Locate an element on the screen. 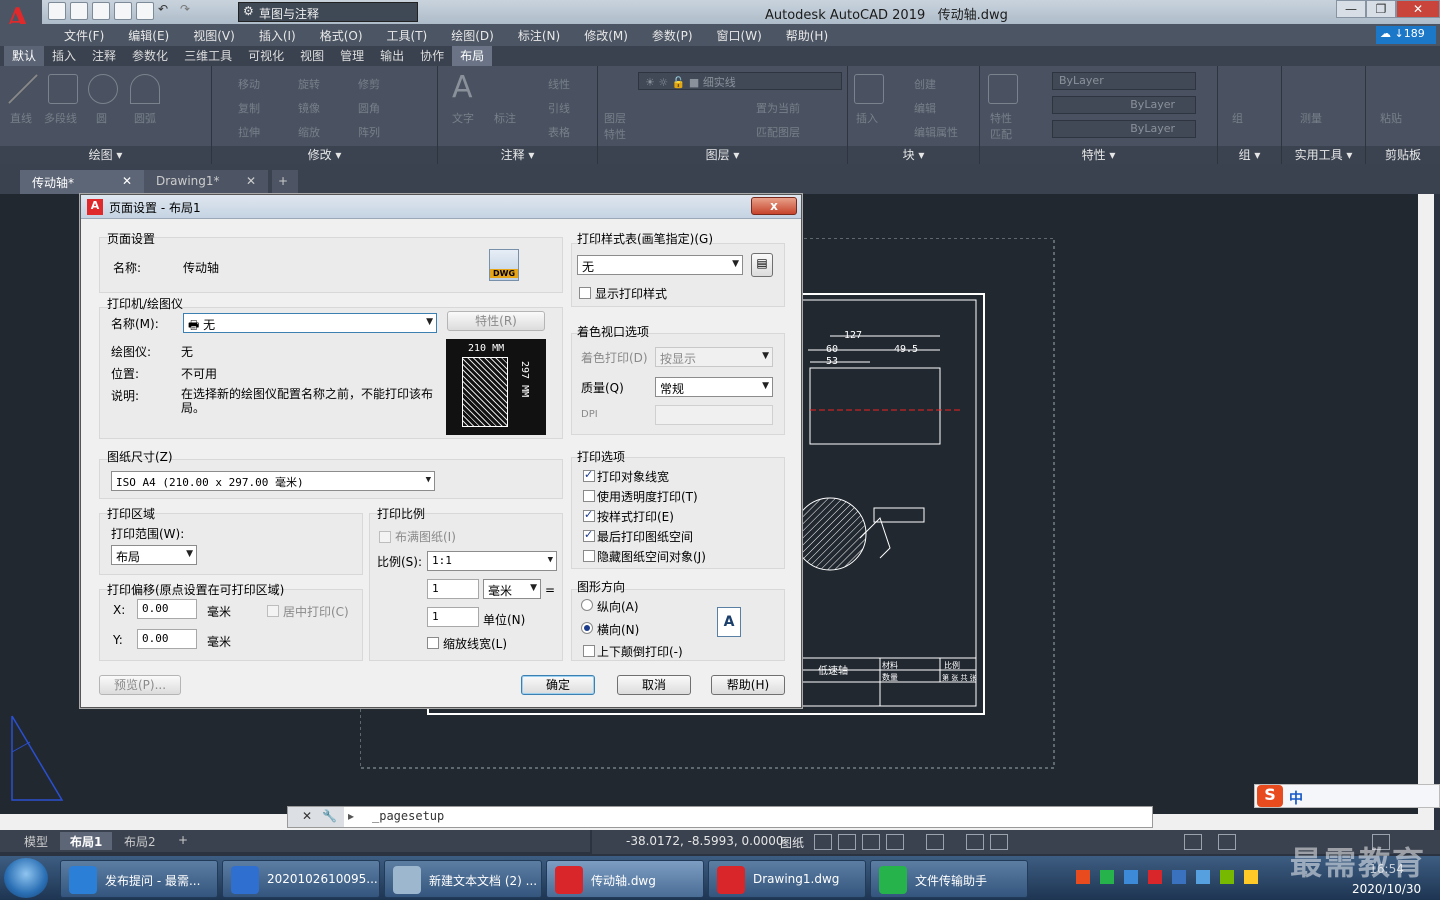  insert-block-icon is located at coordinates (869, 89).